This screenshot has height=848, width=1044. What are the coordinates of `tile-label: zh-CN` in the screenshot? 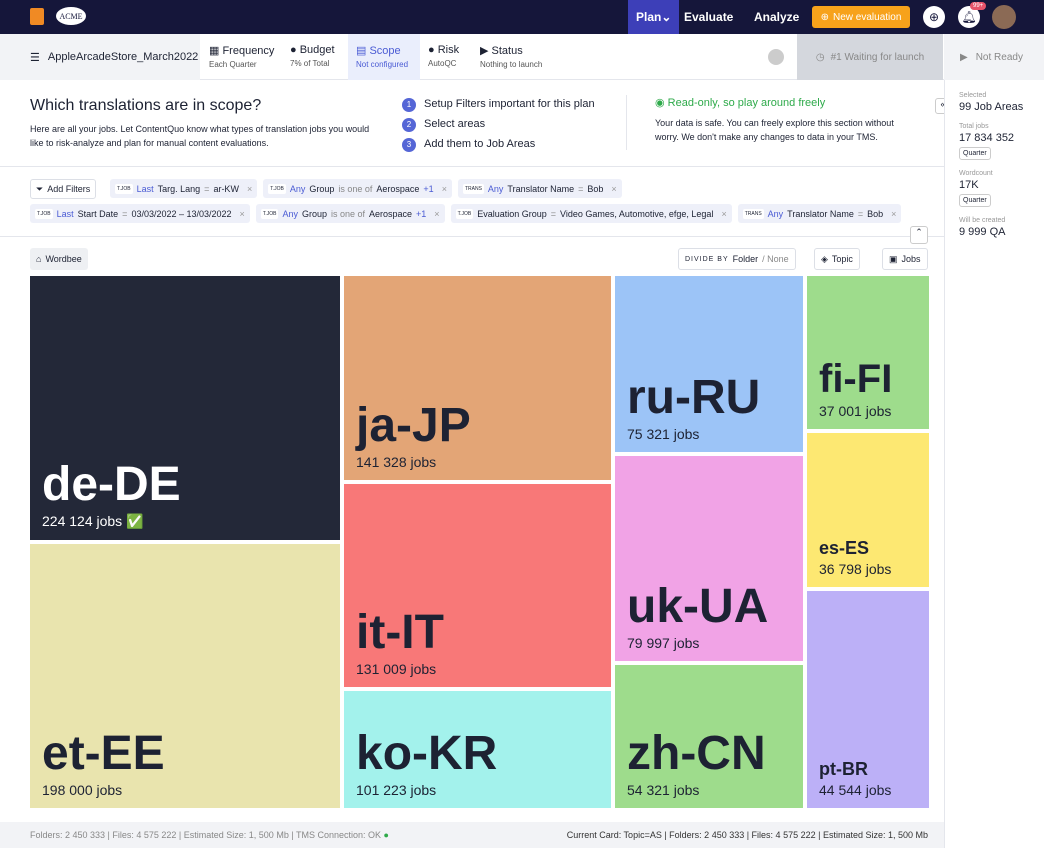 It's located at (696, 753).